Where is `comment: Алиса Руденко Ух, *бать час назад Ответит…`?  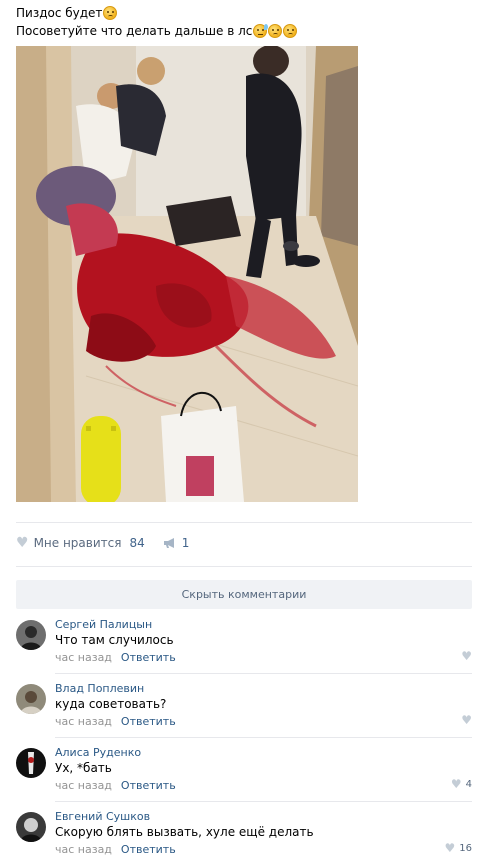
comment: Алиса Руденко Ух, *бать час назад Ответит… is located at coordinates (244, 772).